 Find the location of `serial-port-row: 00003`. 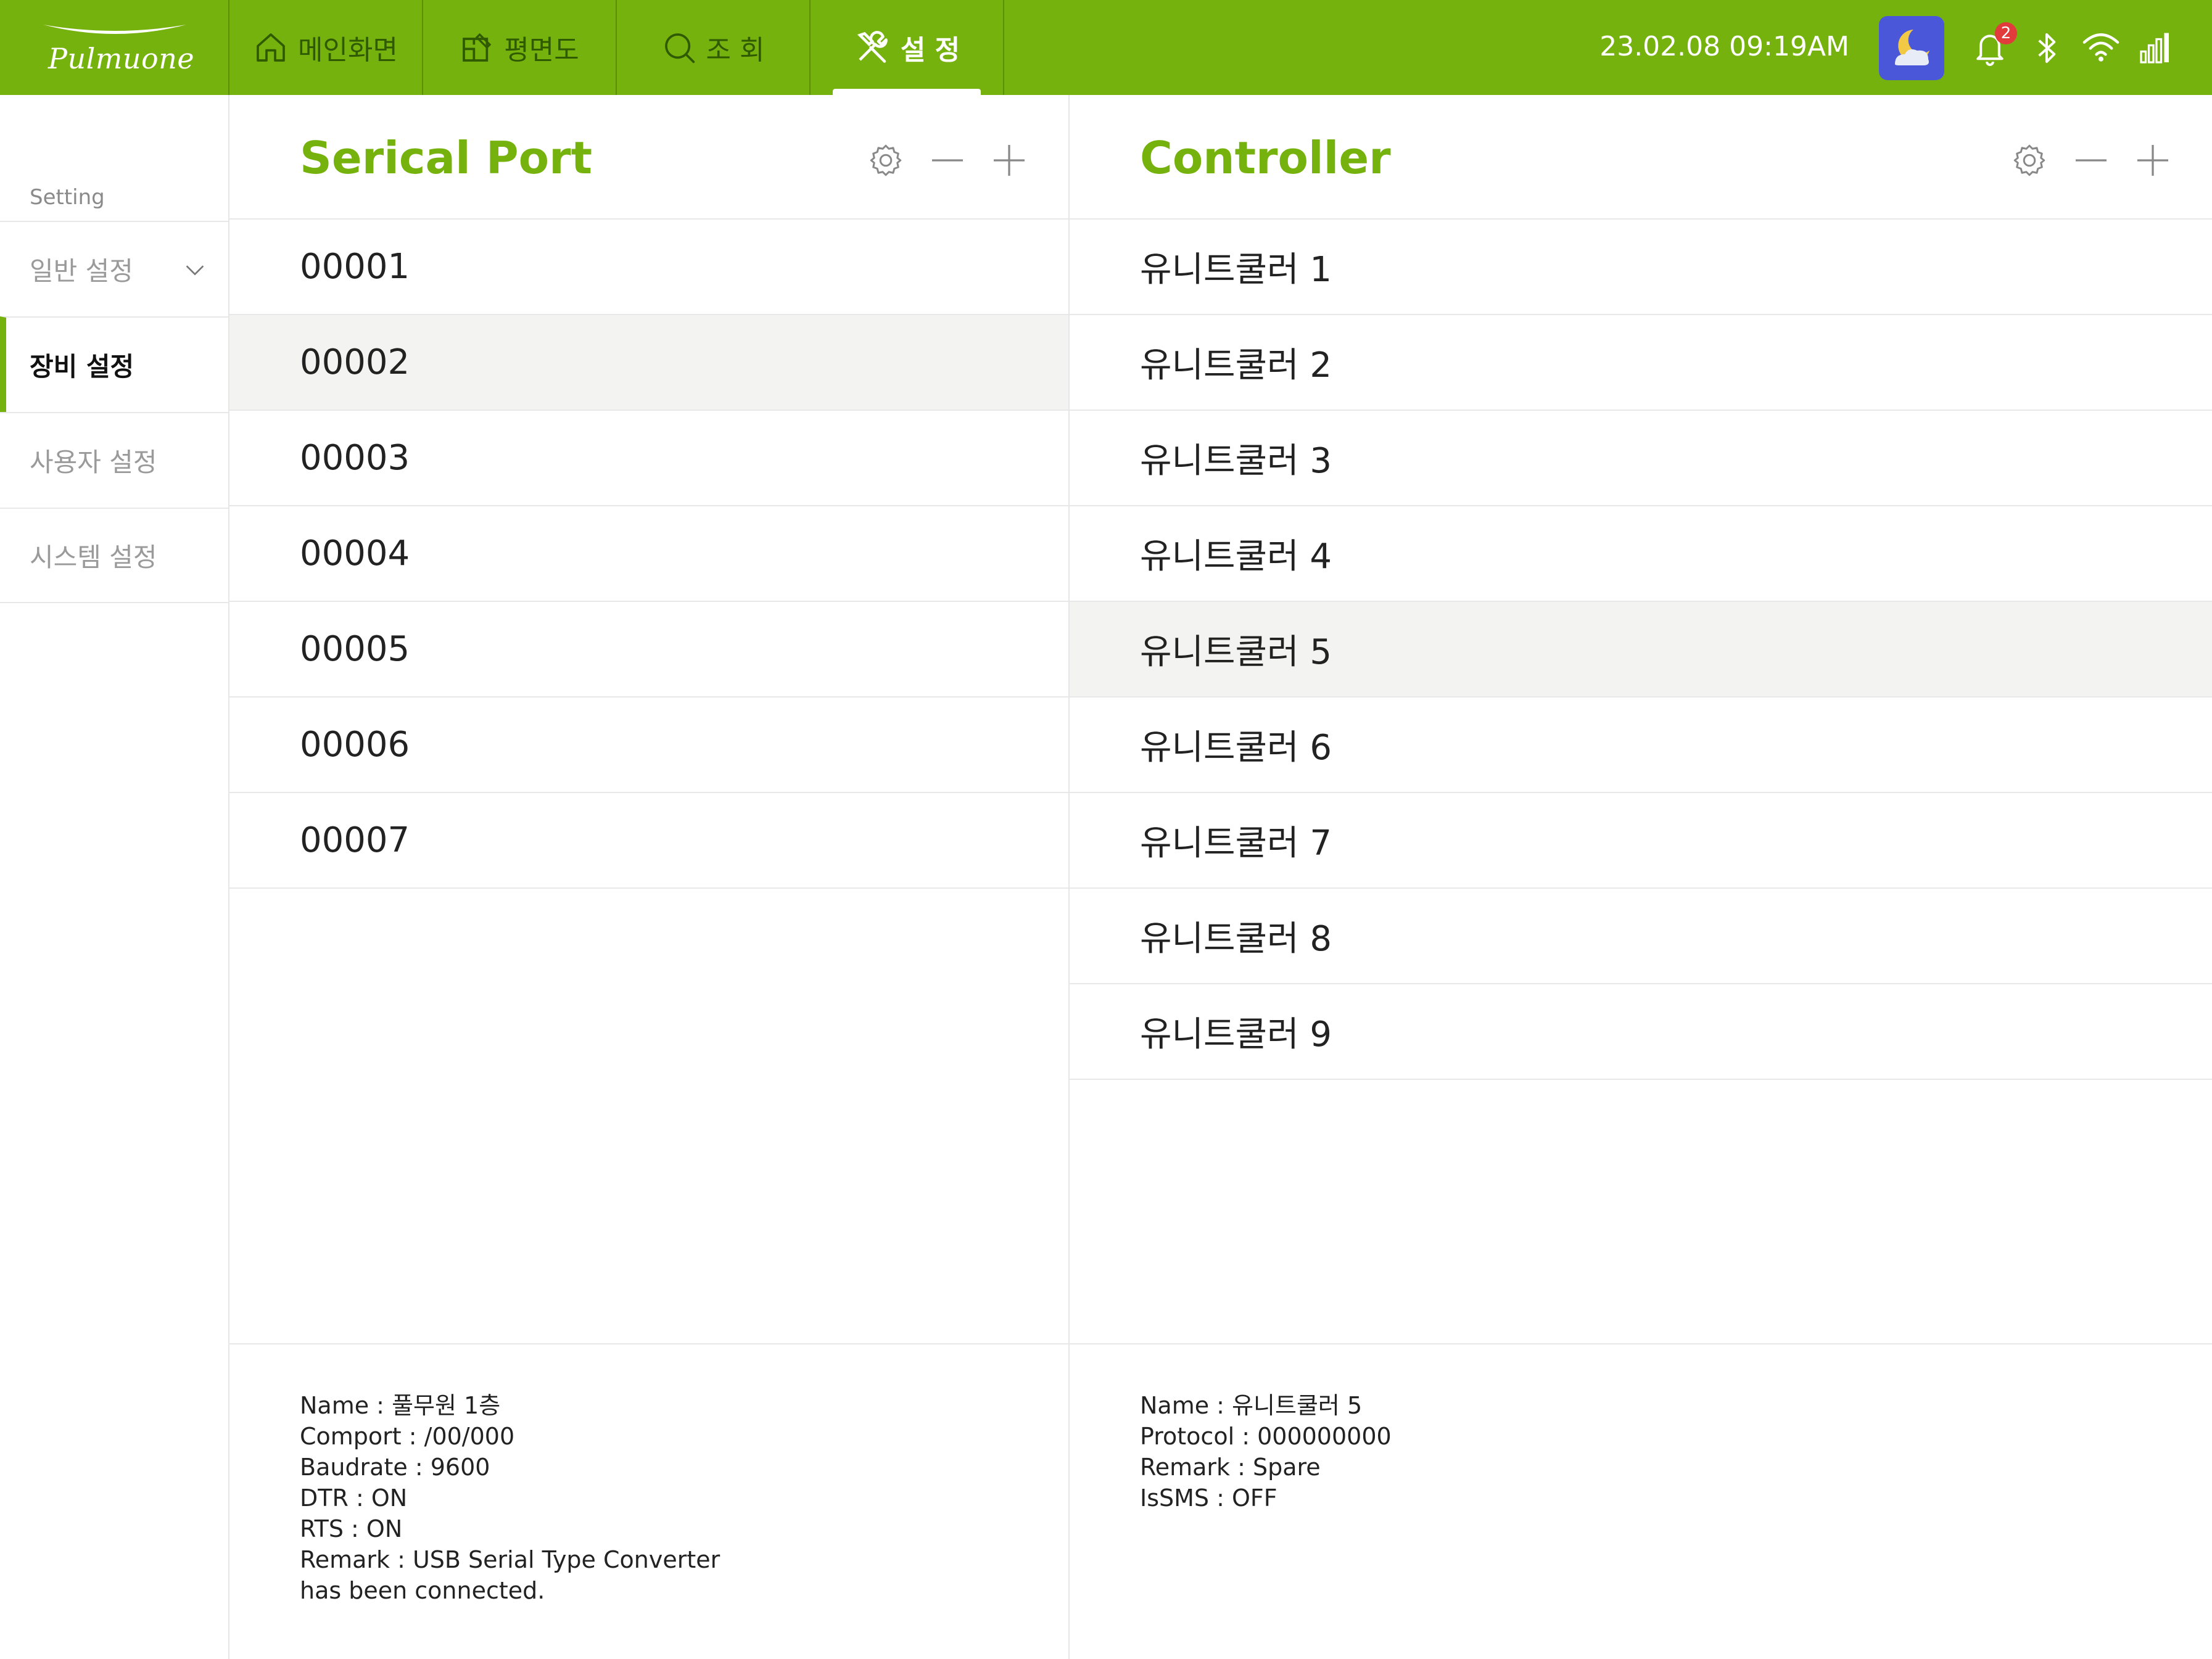

serial-port-row: 00003 is located at coordinates (648, 458).